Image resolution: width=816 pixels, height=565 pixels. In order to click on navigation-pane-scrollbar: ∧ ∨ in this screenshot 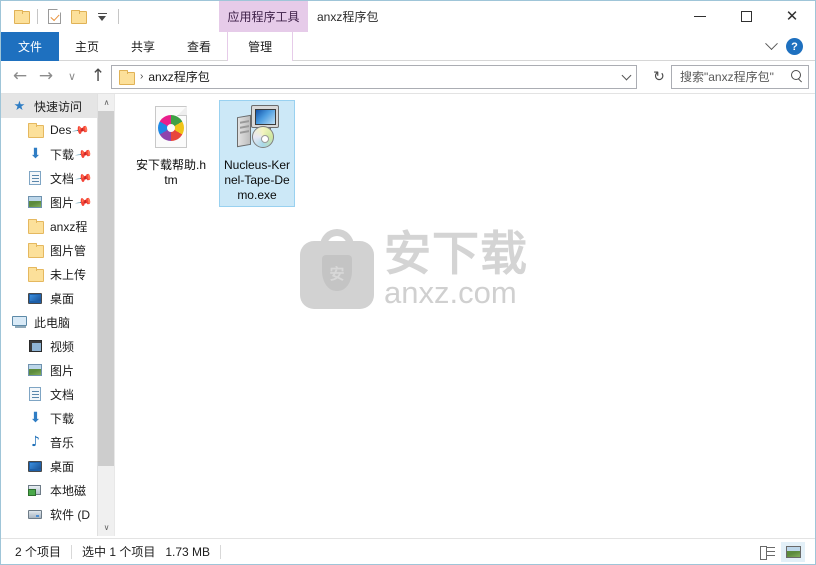, I will do `click(105, 315)`.